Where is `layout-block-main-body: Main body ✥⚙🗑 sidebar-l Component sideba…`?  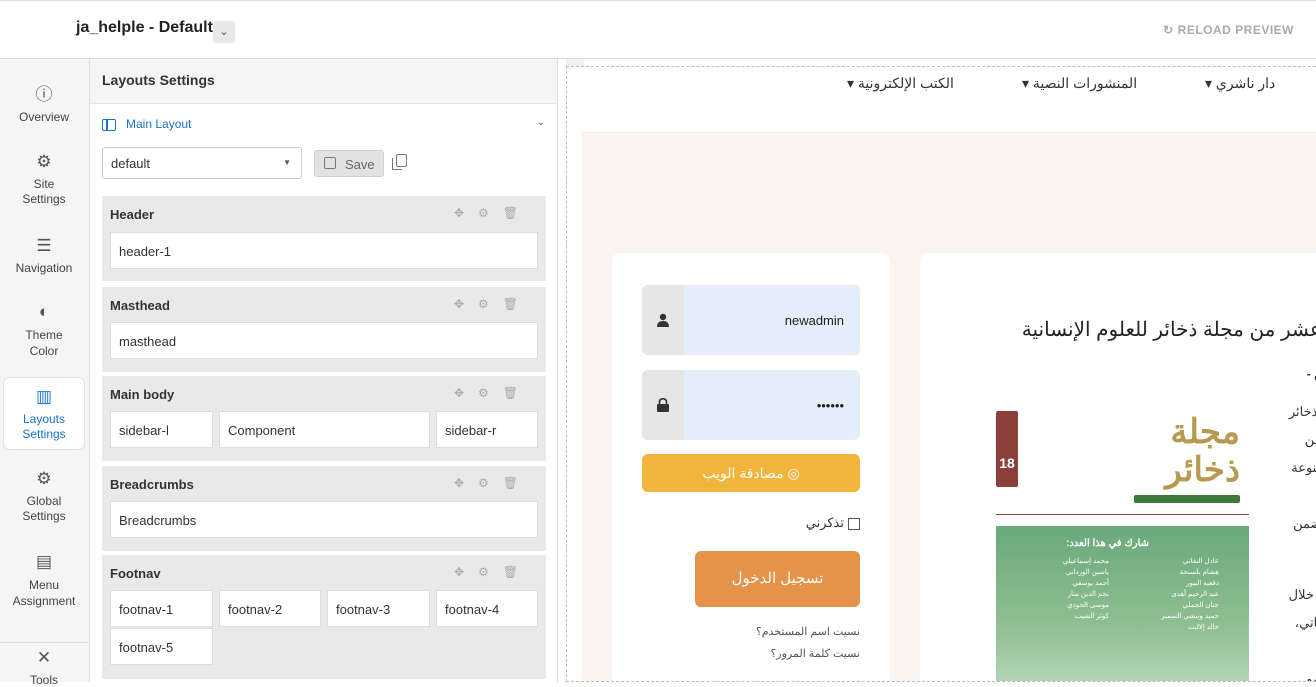 layout-block-main-body: Main body ✥⚙🗑 sidebar-l Component sideba… is located at coordinates (324, 418).